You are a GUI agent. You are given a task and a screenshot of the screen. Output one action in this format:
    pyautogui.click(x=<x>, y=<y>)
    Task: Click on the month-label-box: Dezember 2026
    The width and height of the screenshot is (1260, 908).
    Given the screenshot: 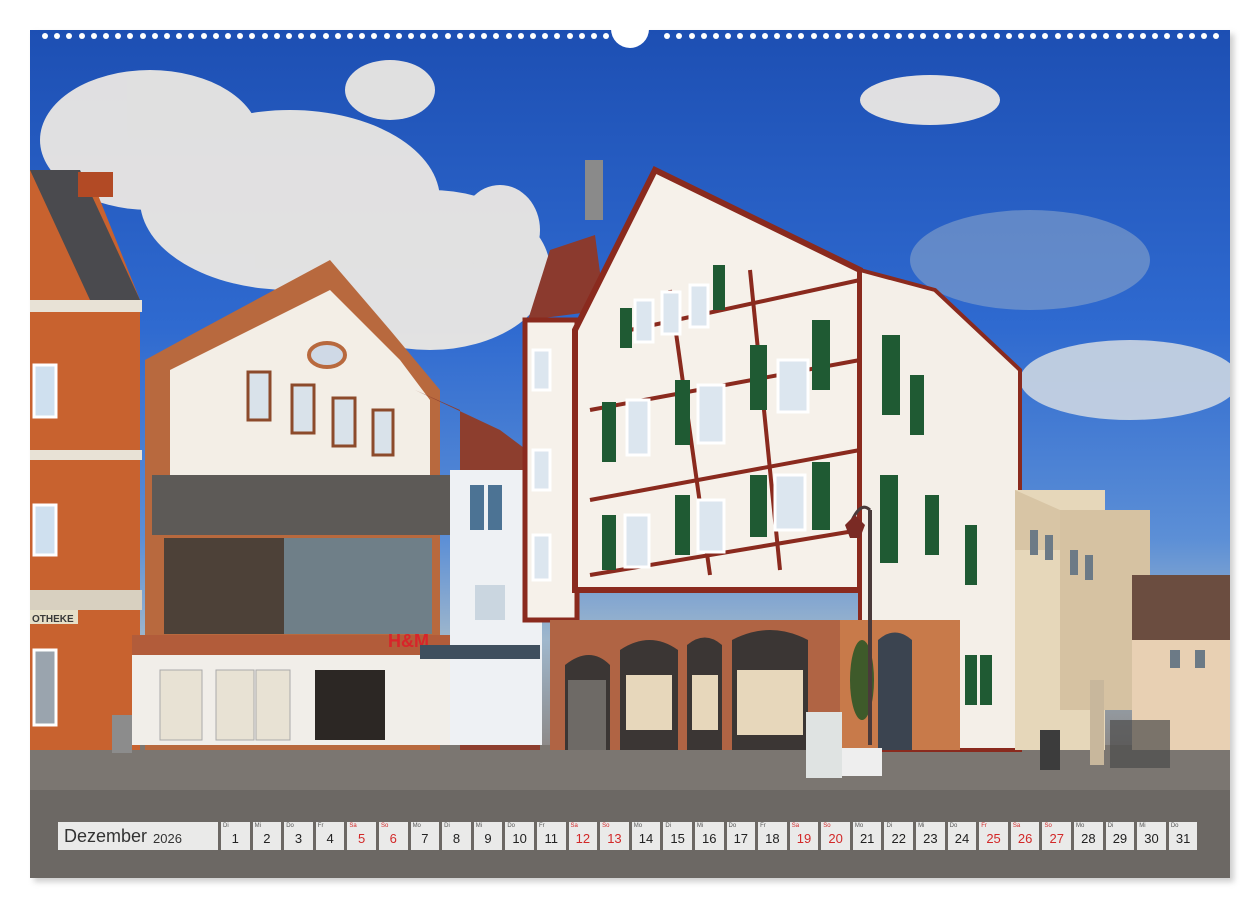 What is the action you would take?
    pyautogui.click(x=138, y=836)
    